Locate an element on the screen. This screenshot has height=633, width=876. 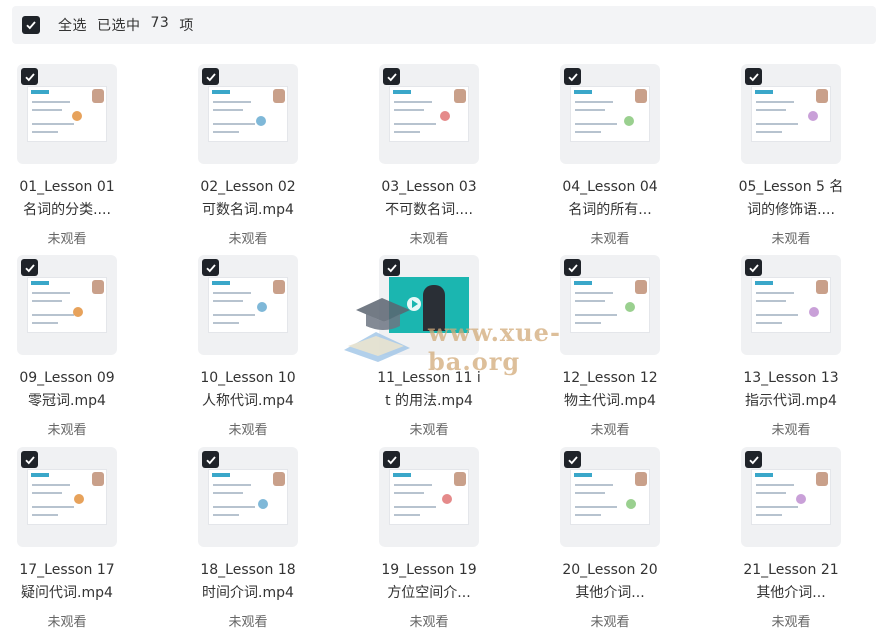
video-title-line1: 13_Lesson 13 is located at coordinates (791, 378).